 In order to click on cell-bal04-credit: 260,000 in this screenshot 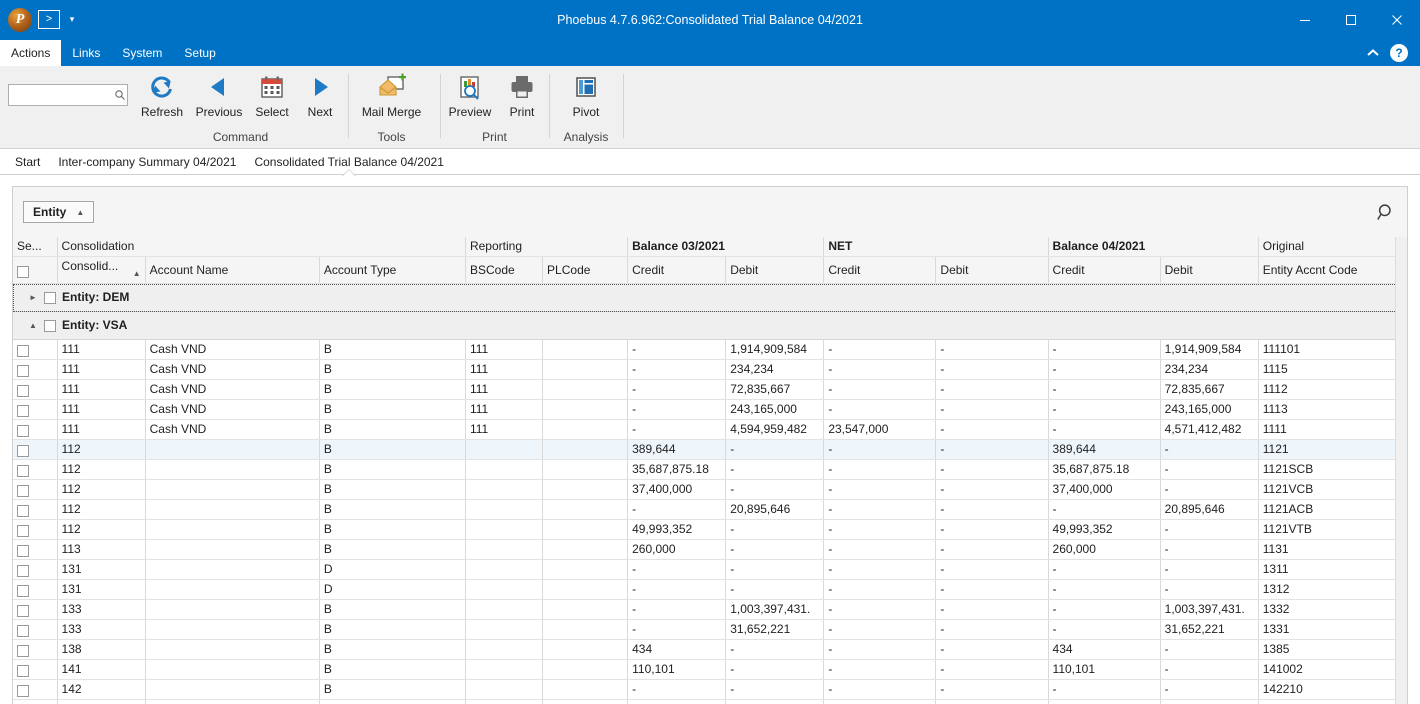, I will do `click(1104, 549)`.